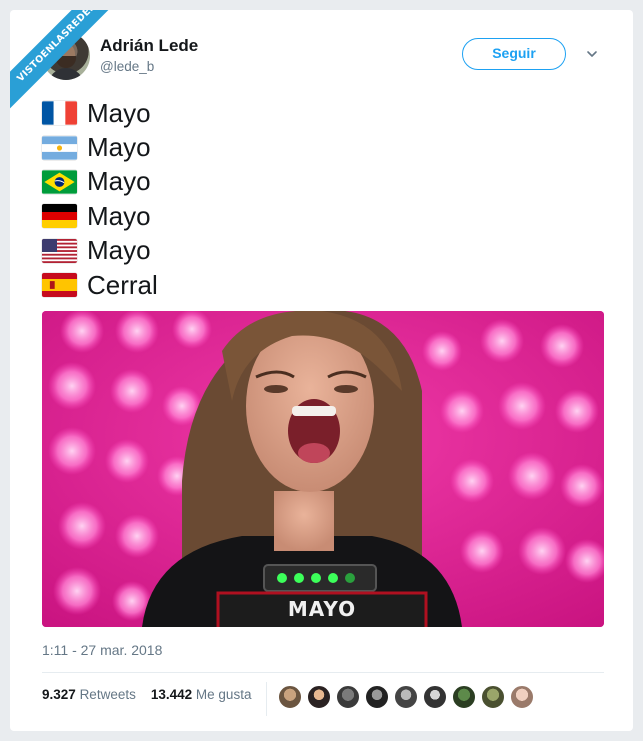  Describe the element at coordinates (149, 46) in the screenshot. I see `author-name: Adrián Lede` at that location.